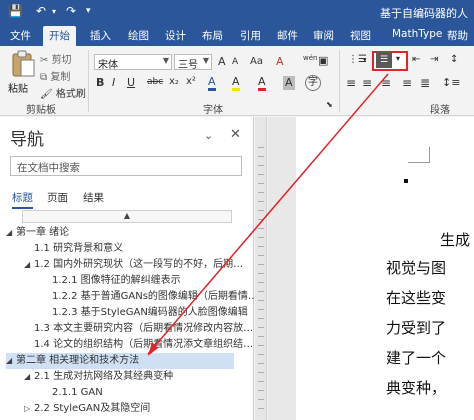 The width and height of the screenshot is (474, 420). I want to click on format-painter-button: 🖌 格式刷, so click(63, 92).